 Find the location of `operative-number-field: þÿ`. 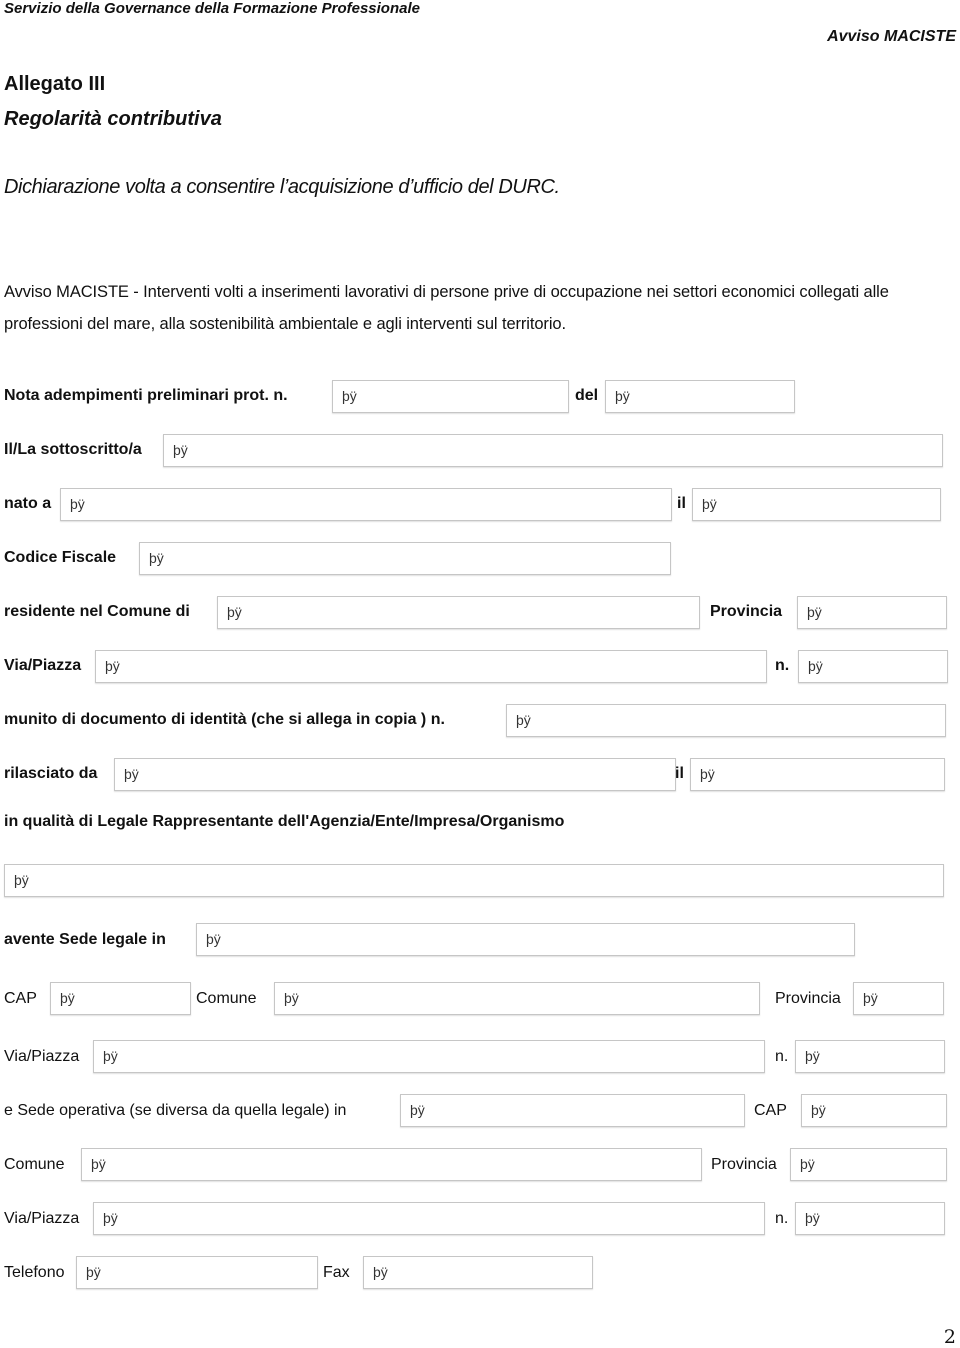

operative-number-field: þÿ is located at coordinates (870, 1218).